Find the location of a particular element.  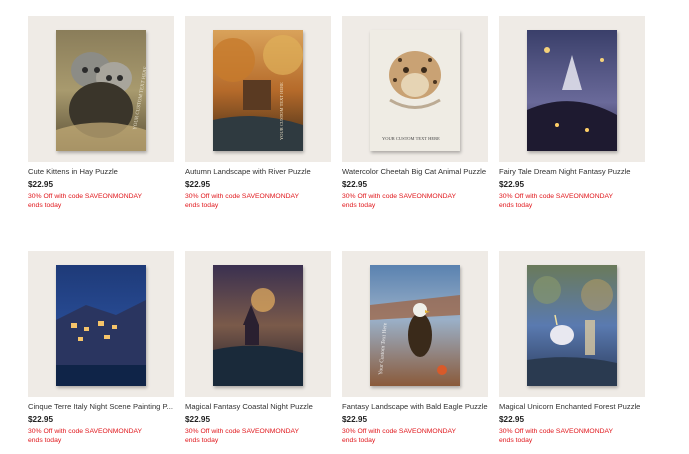

puzzle-art-autumn: YOUR CUSTOM TEXT HERE is located at coordinates (258, 90).